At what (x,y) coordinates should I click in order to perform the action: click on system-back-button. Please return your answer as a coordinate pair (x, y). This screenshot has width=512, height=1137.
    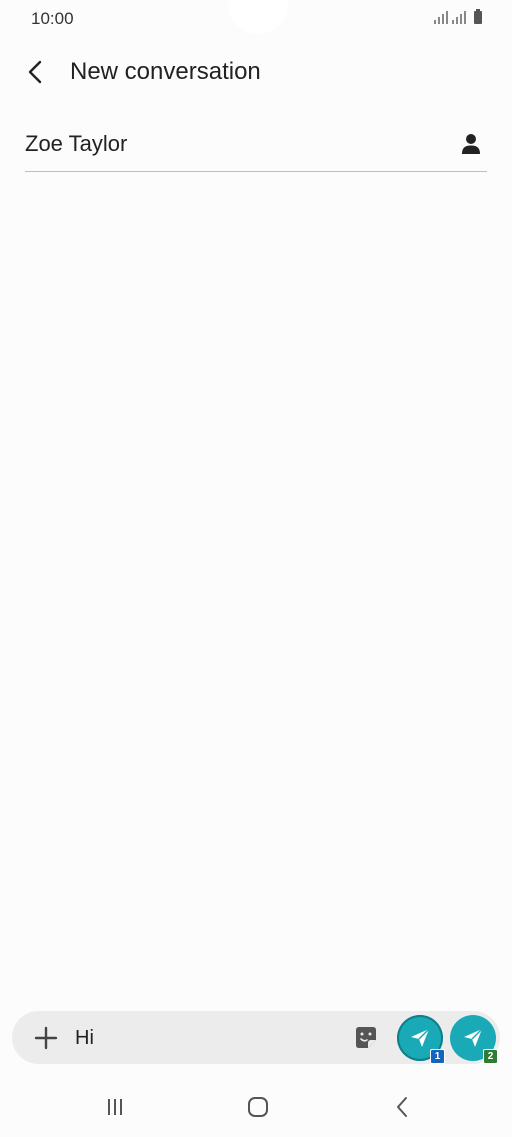
    Looking at the image, I should click on (402, 1107).